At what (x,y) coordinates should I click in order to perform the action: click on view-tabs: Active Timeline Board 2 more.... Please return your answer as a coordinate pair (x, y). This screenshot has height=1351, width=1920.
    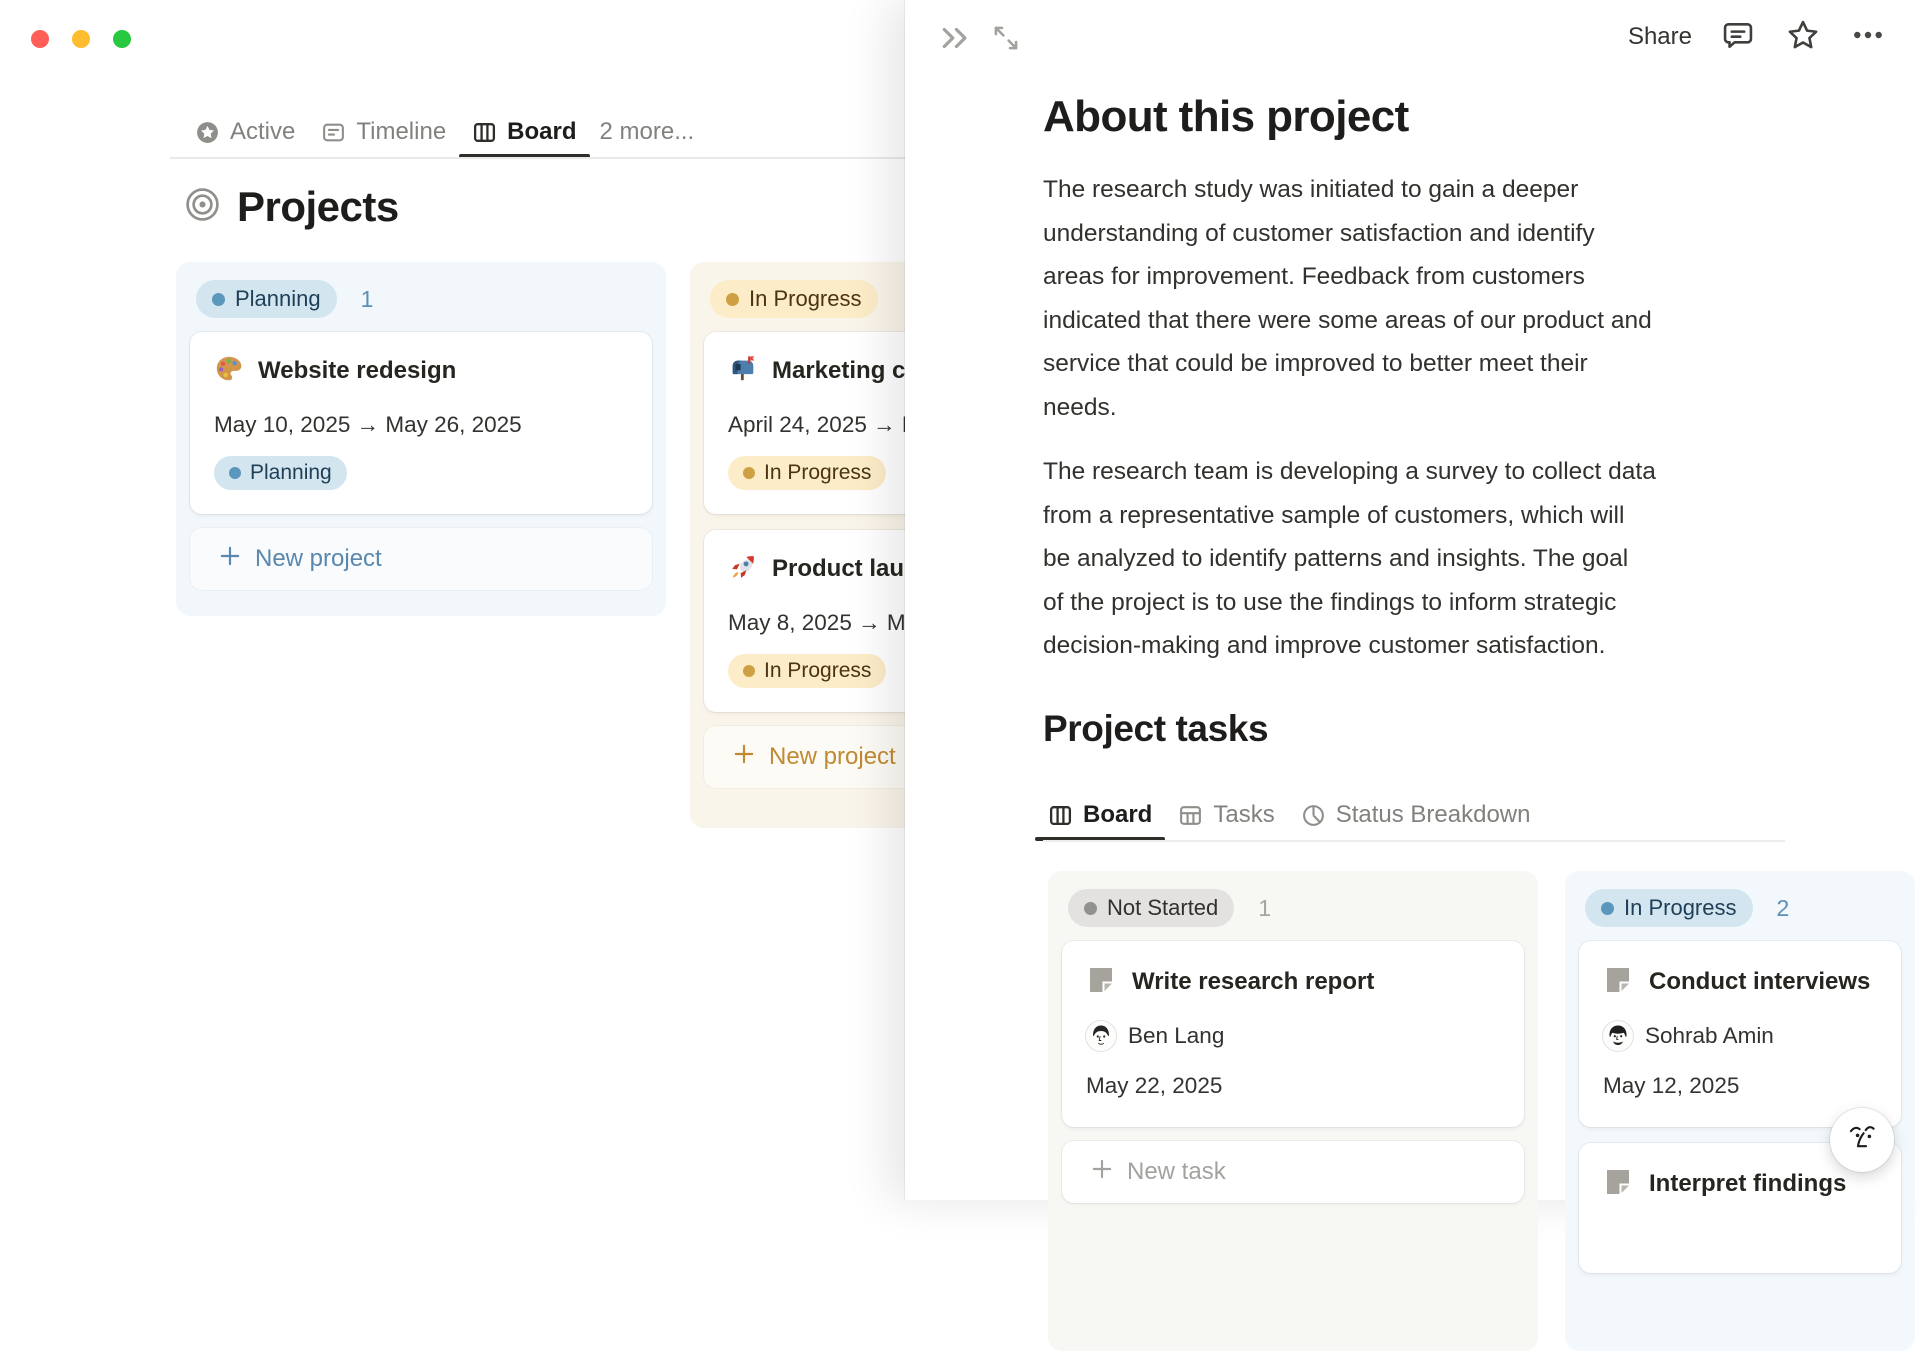
    Looking at the image, I should click on (443, 132).